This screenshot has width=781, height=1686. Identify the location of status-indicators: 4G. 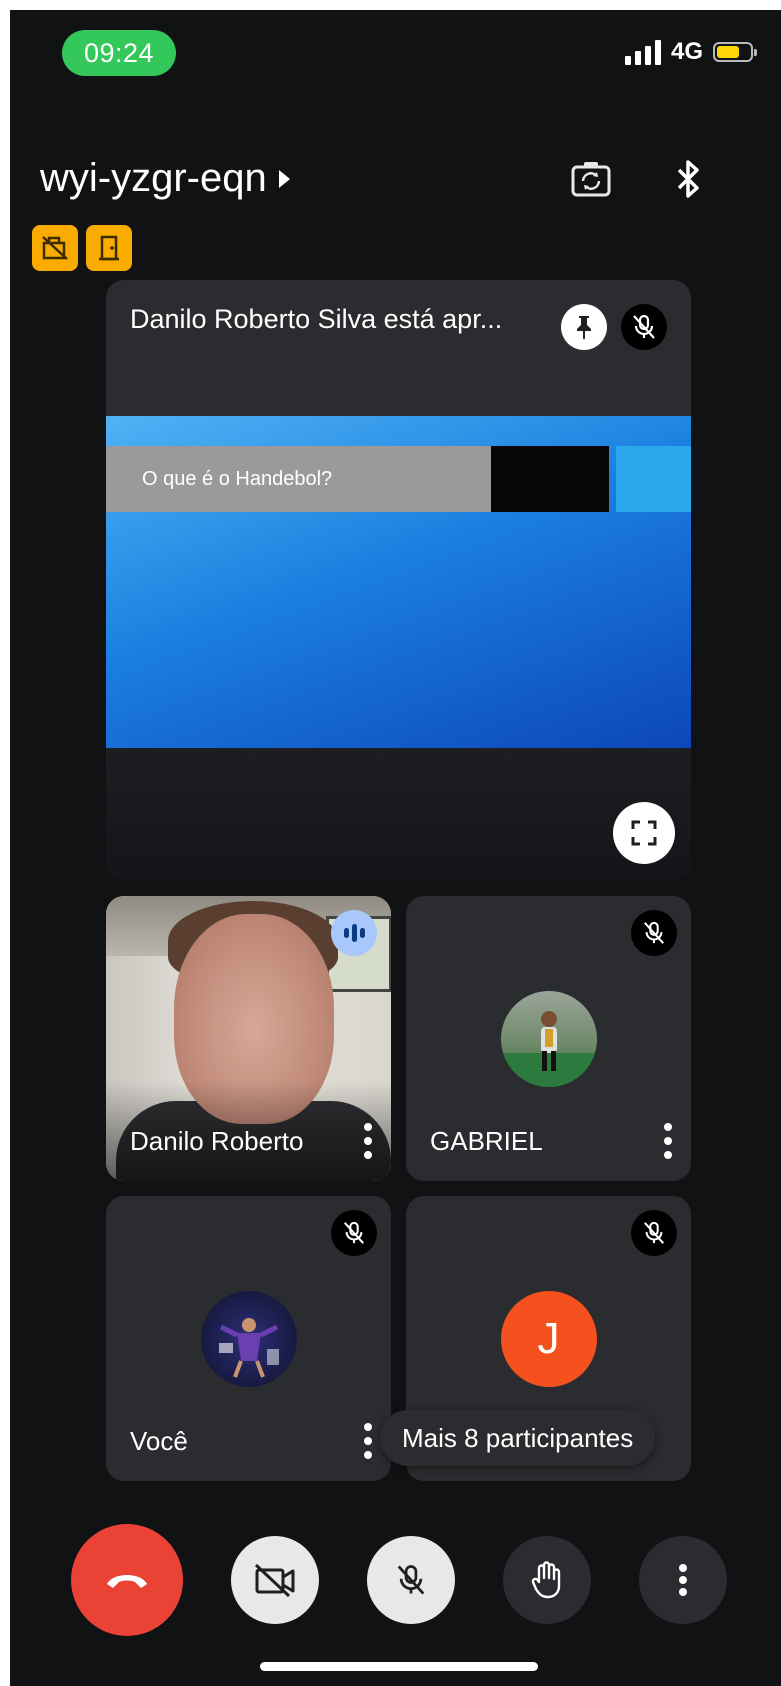
(690, 52).